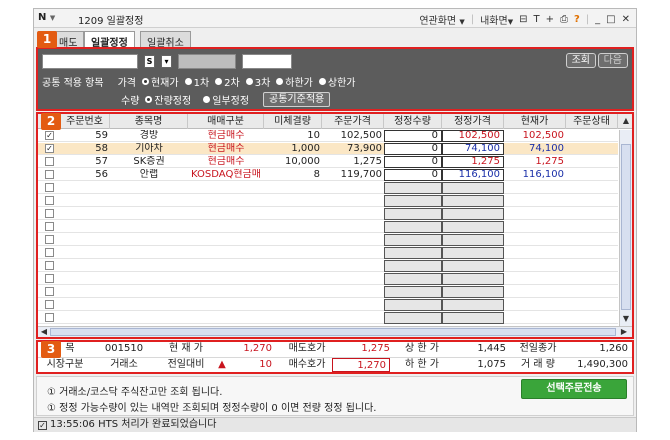  Describe the element at coordinates (496, 19) in the screenshot. I see `my-screens-menu: 내화면▼` at that location.